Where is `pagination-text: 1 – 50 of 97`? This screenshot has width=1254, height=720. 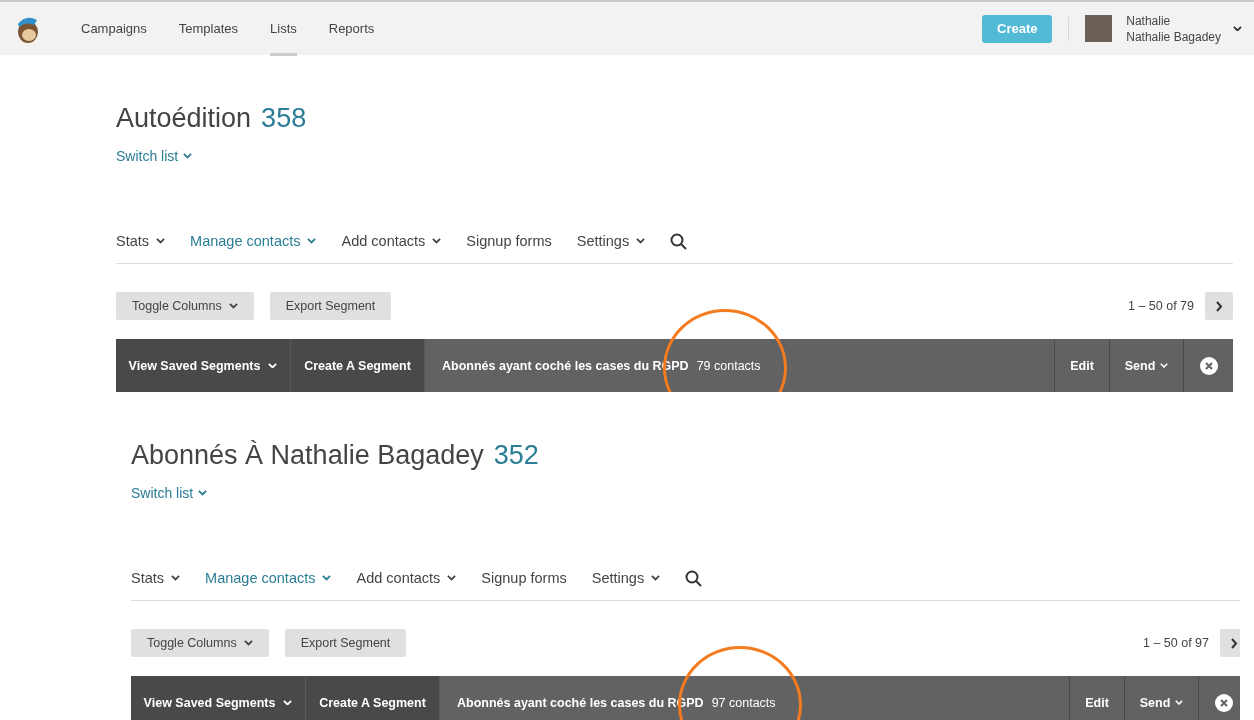
pagination-text: 1 – 50 of 97 is located at coordinates (1175, 643).